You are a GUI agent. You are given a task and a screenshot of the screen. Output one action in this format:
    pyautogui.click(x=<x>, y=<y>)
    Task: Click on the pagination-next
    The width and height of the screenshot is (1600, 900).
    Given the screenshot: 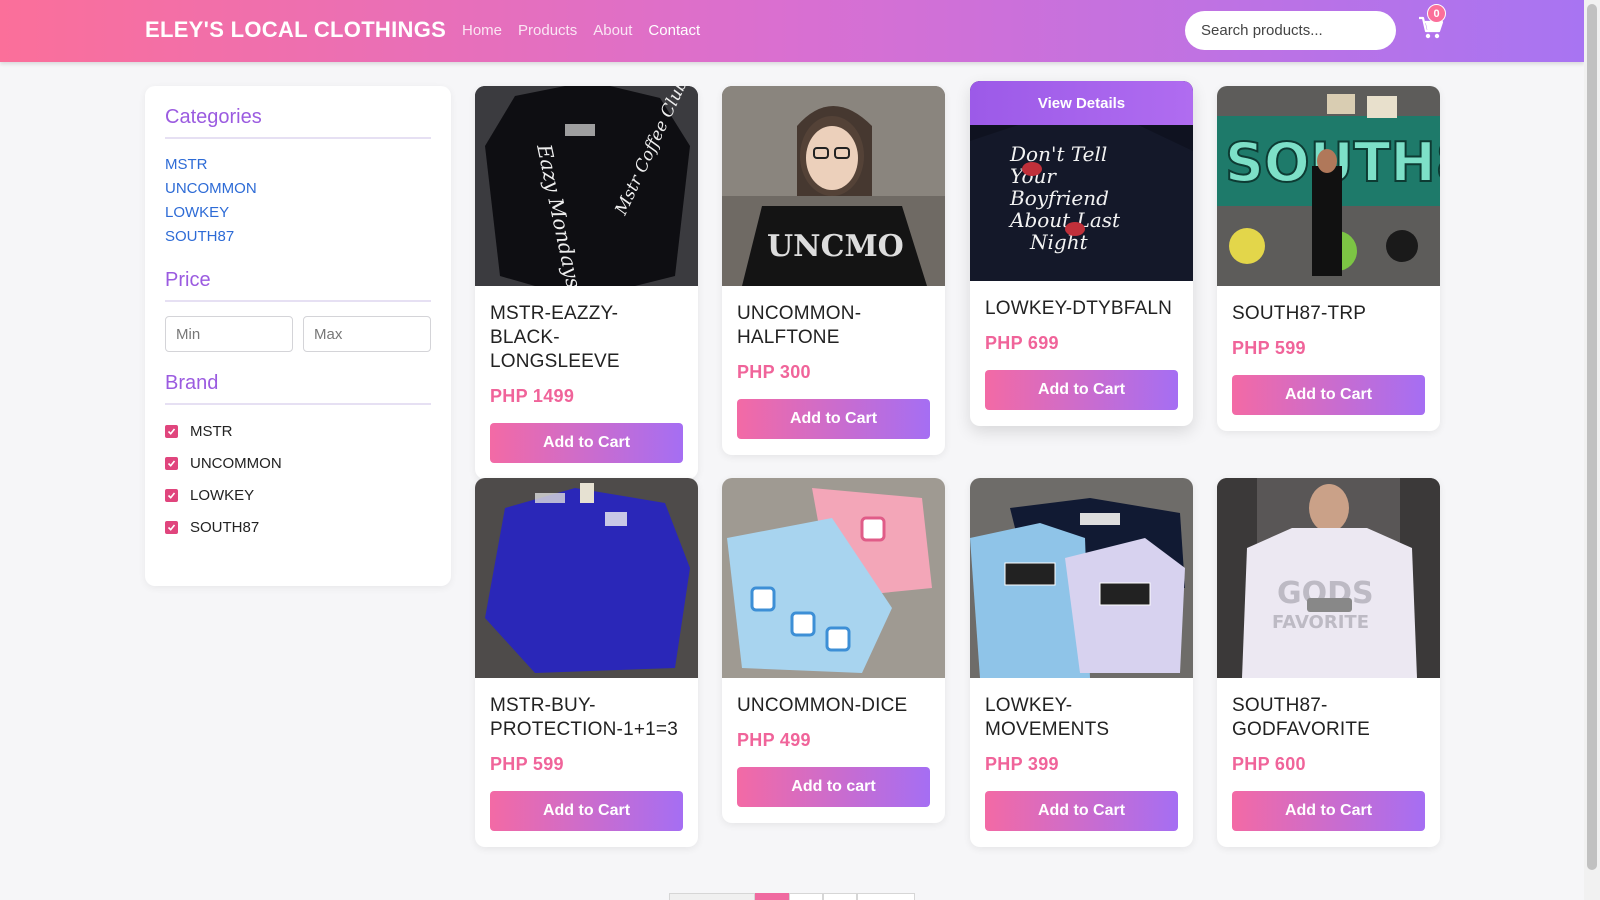 What is the action you would take?
    pyautogui.click(x=886, y=896)
    